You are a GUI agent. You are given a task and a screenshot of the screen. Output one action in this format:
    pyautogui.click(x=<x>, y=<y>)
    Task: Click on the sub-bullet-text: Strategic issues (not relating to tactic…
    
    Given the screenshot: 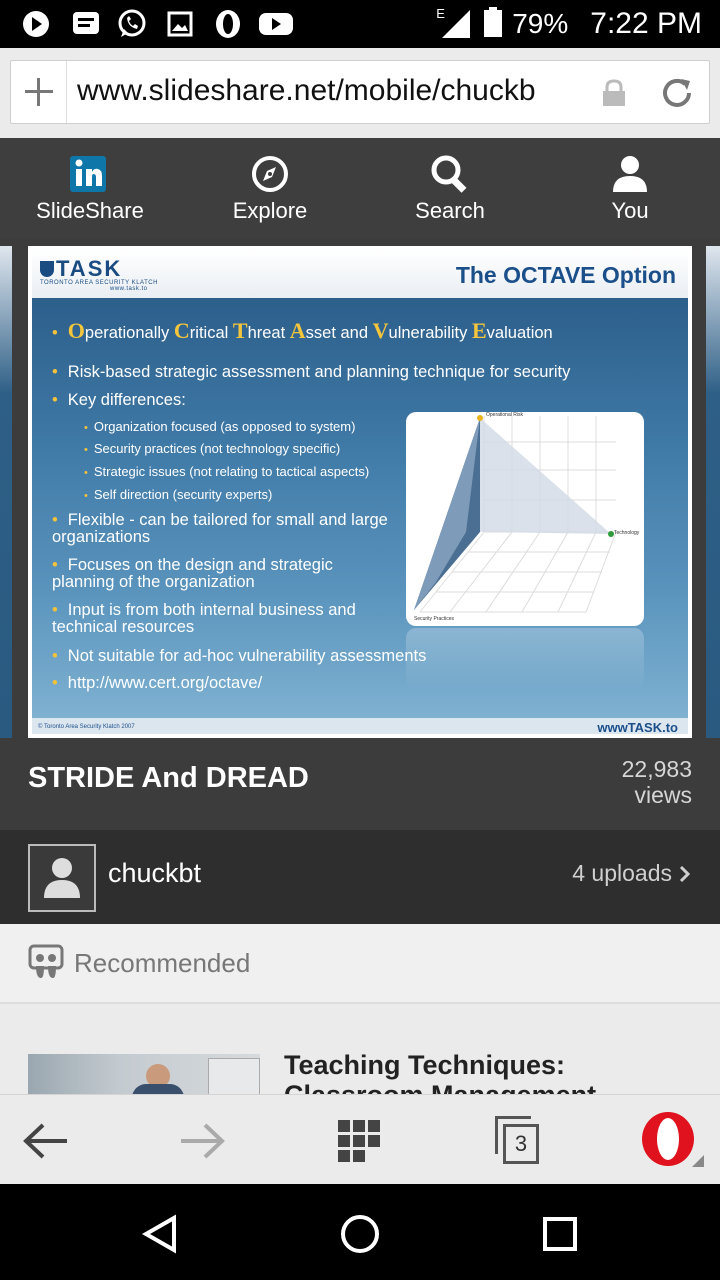 What is the action you would take?
    pyautogui.click(x=231, y=471)
    